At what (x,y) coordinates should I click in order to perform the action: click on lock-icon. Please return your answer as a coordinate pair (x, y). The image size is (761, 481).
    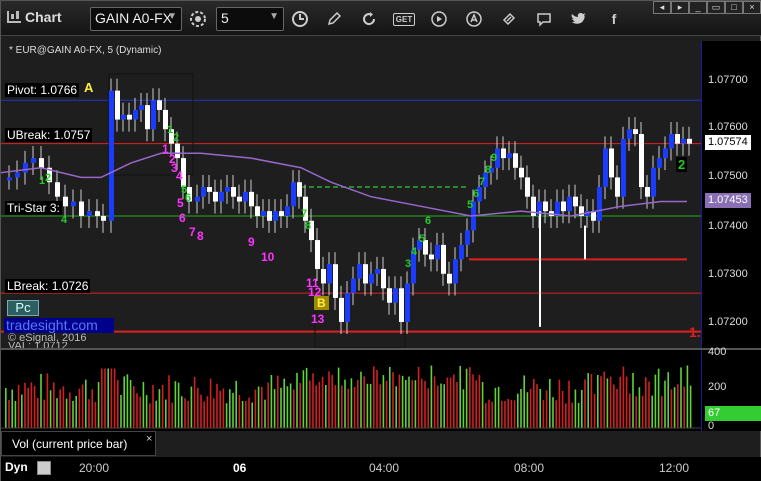
    Looking at the image, I should click on (44, 468).